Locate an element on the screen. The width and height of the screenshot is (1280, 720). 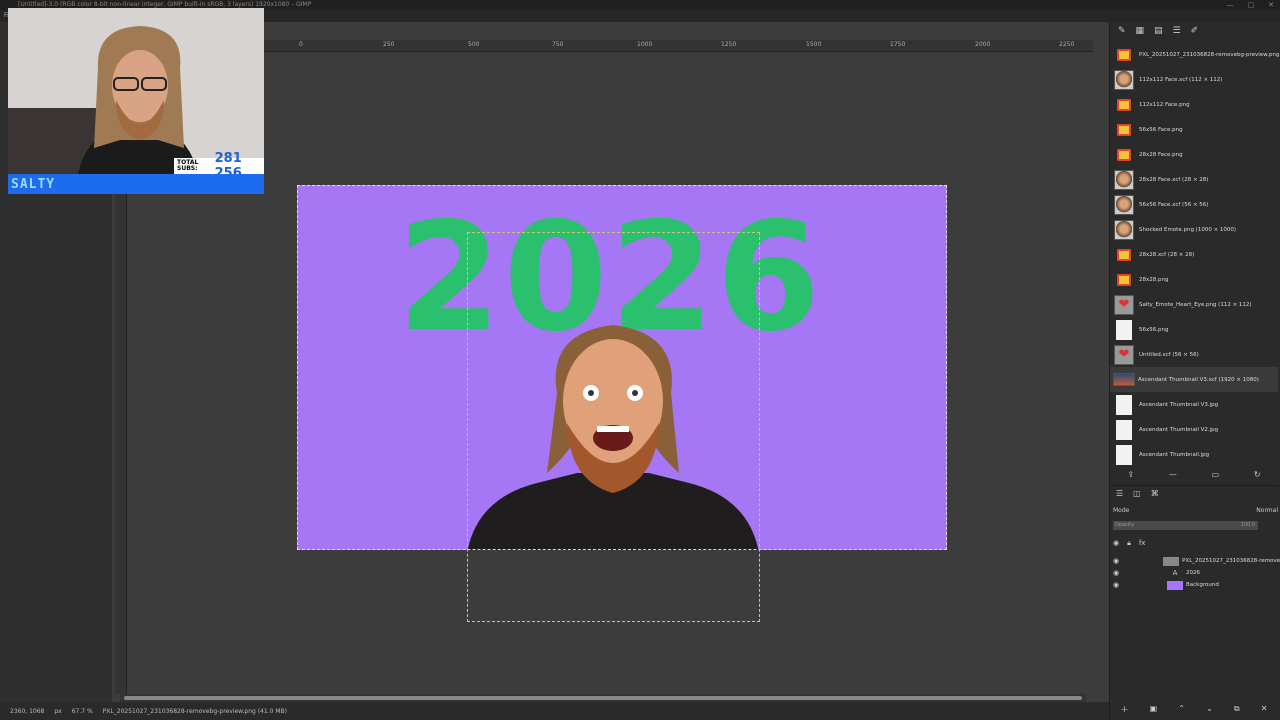
ruler-label: 500 is located at coordinates (474, 44).